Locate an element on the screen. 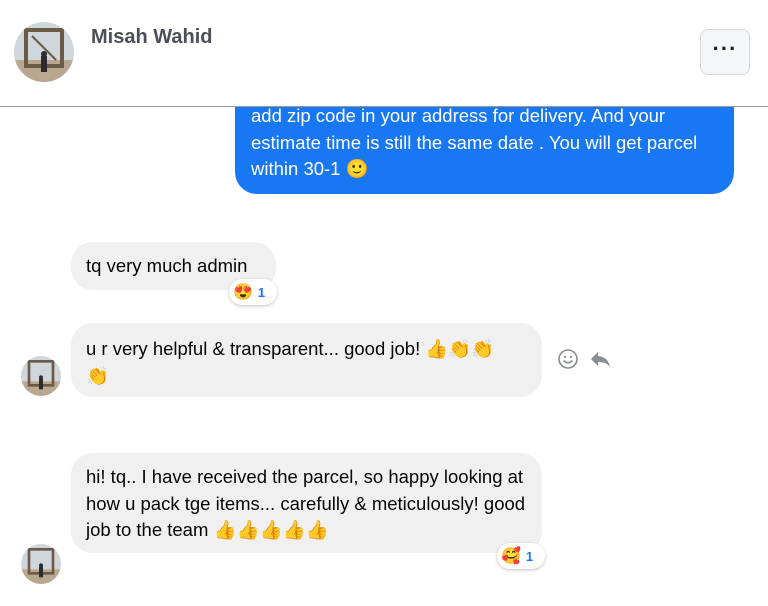  smiling-hearts-emoji-icon: 🥰 is located at coordinates (511, 556).